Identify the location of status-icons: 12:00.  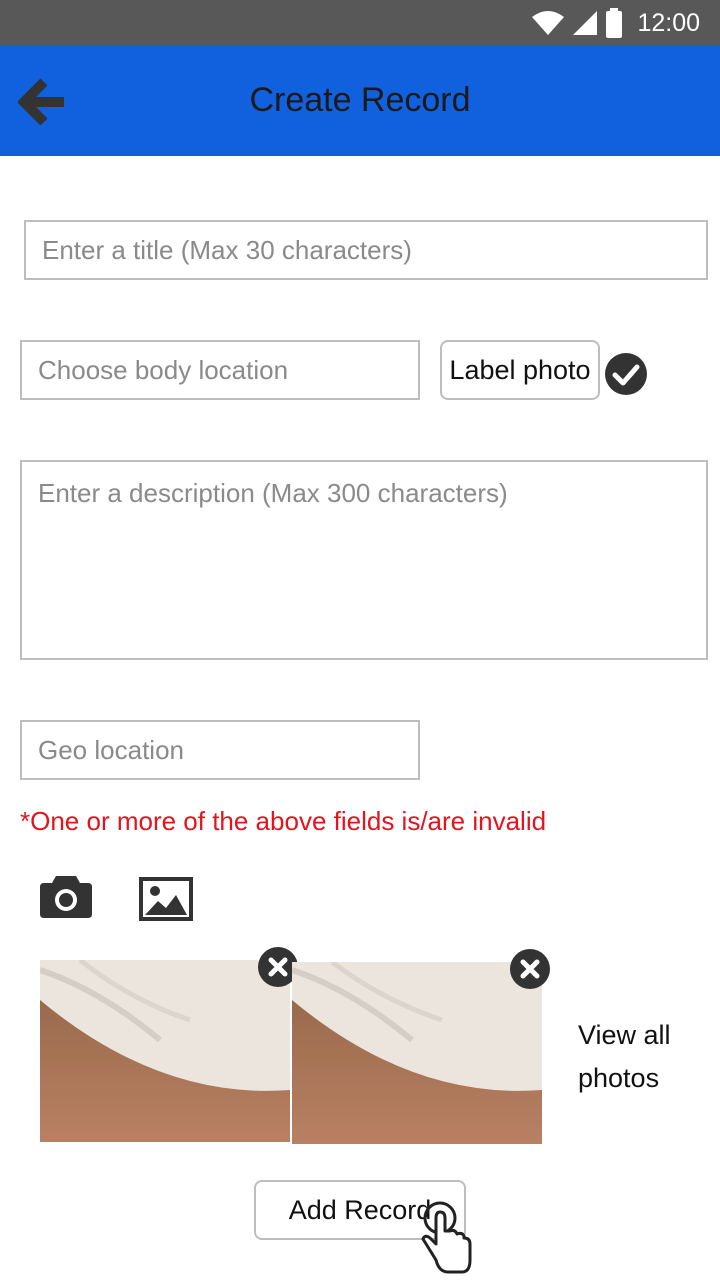
(615, 23).